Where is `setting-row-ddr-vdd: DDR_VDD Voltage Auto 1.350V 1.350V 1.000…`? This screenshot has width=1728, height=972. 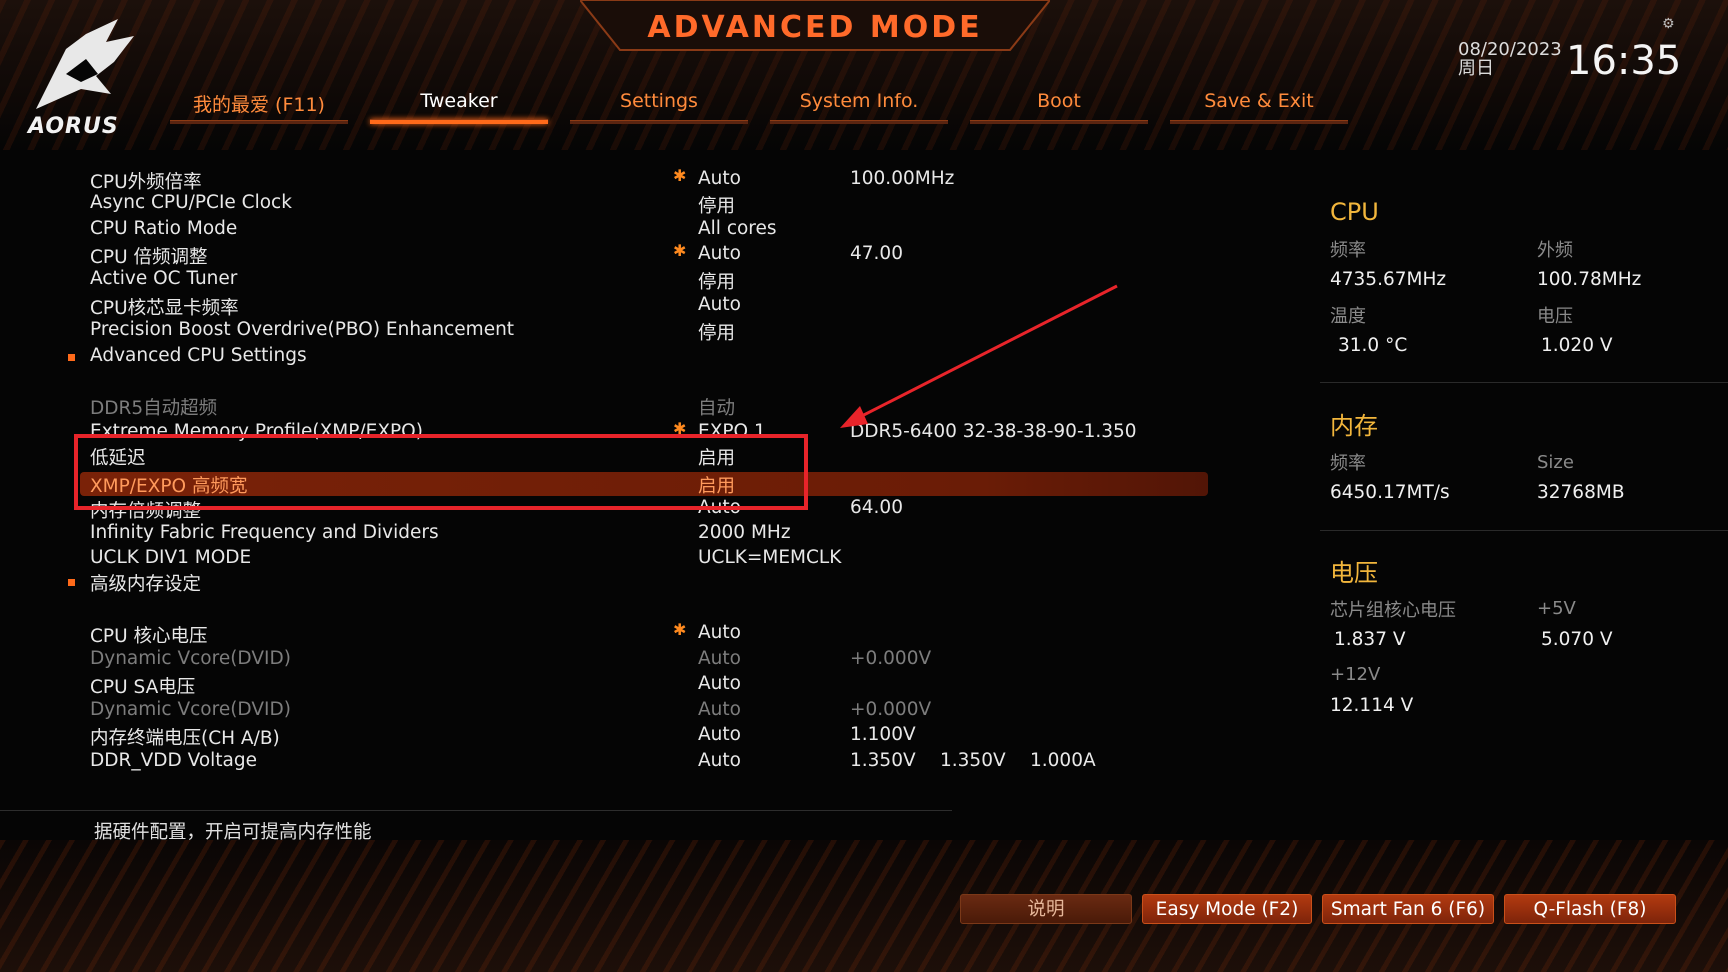
setting-row-ddr-vdd: DDR_VDD Voltage Auto 1.350V 1.350V 1.000… is located at coordinates (620, 762).